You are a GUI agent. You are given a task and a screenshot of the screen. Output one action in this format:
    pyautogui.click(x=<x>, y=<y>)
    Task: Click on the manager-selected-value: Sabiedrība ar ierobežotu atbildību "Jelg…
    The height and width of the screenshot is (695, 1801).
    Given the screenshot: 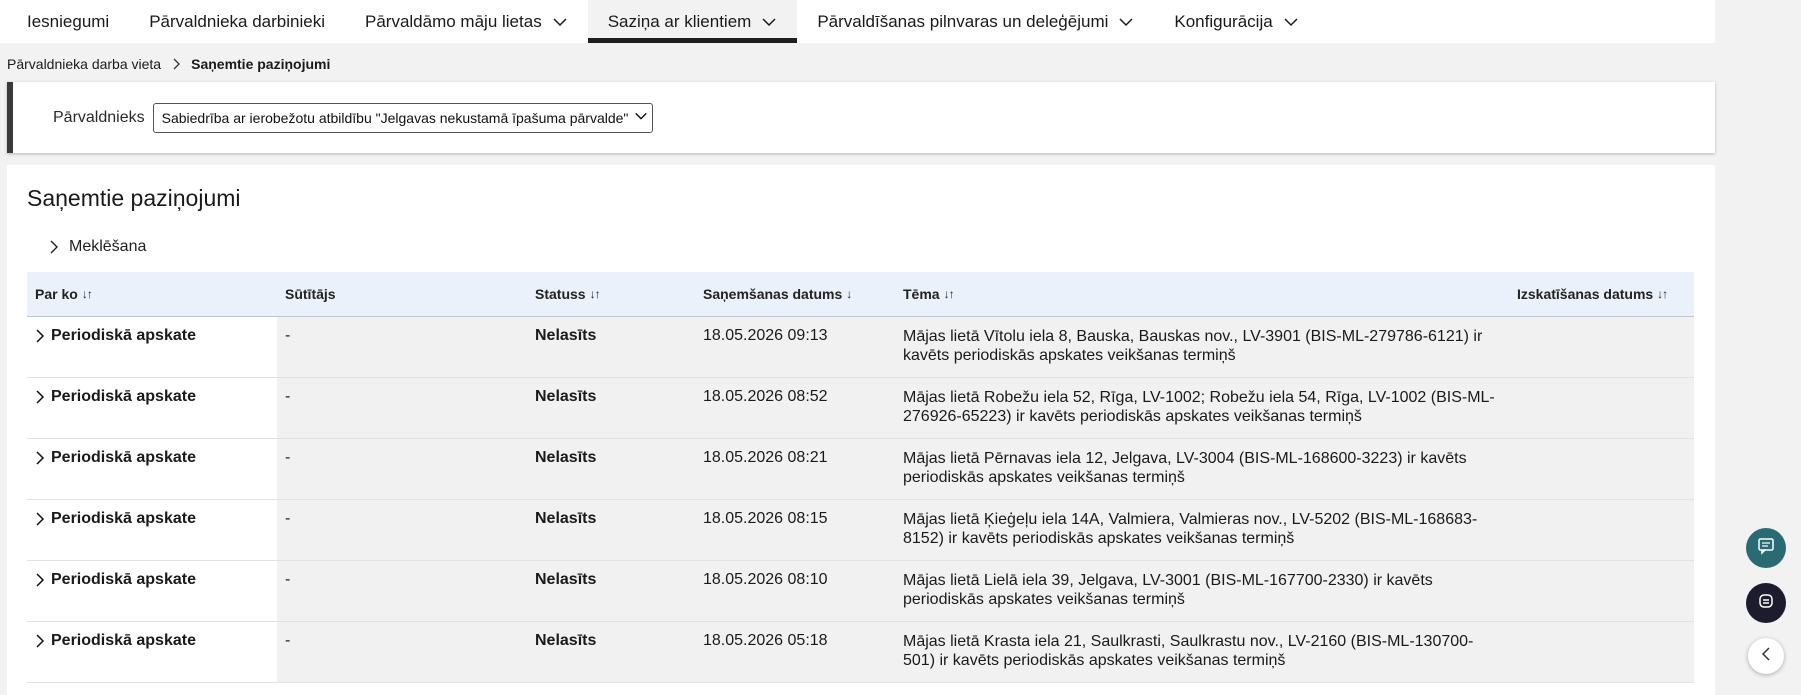 What is the action you would take?
    pyautogui.click(x=395, y=117)
    